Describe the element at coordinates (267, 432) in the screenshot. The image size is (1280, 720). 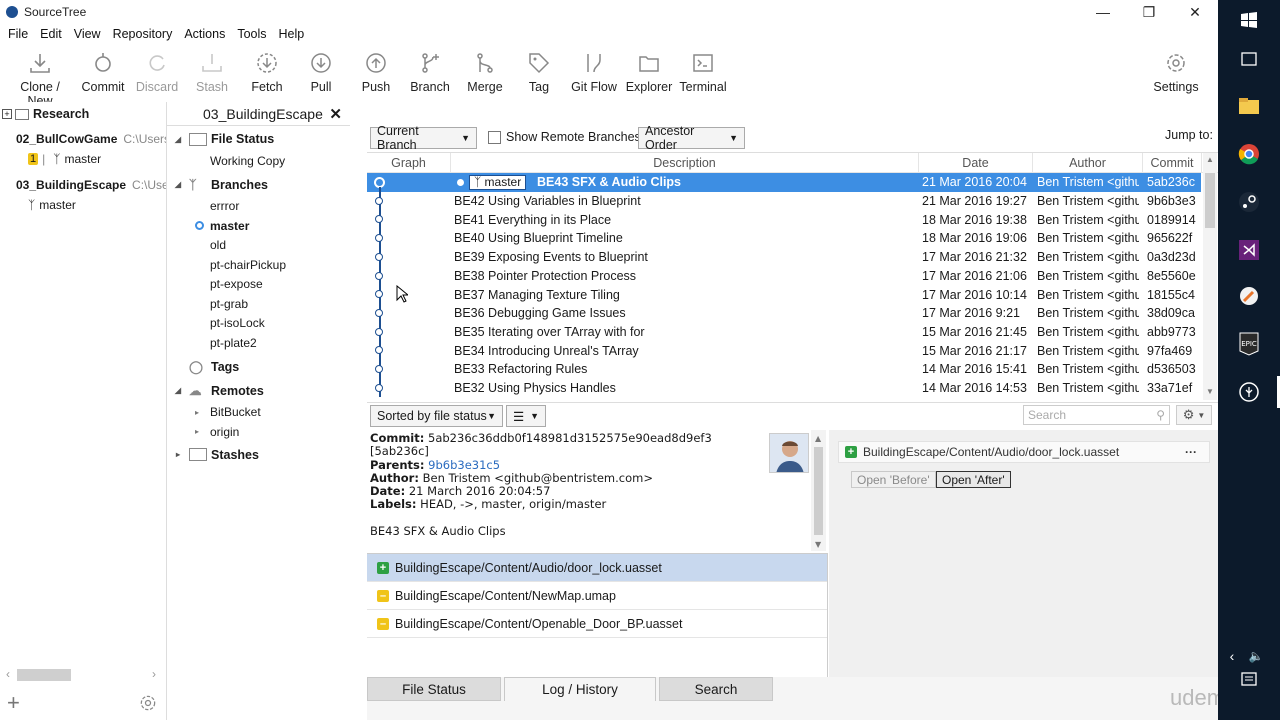
I see `sidebar-remote-origin: ▸ origin` at that location.